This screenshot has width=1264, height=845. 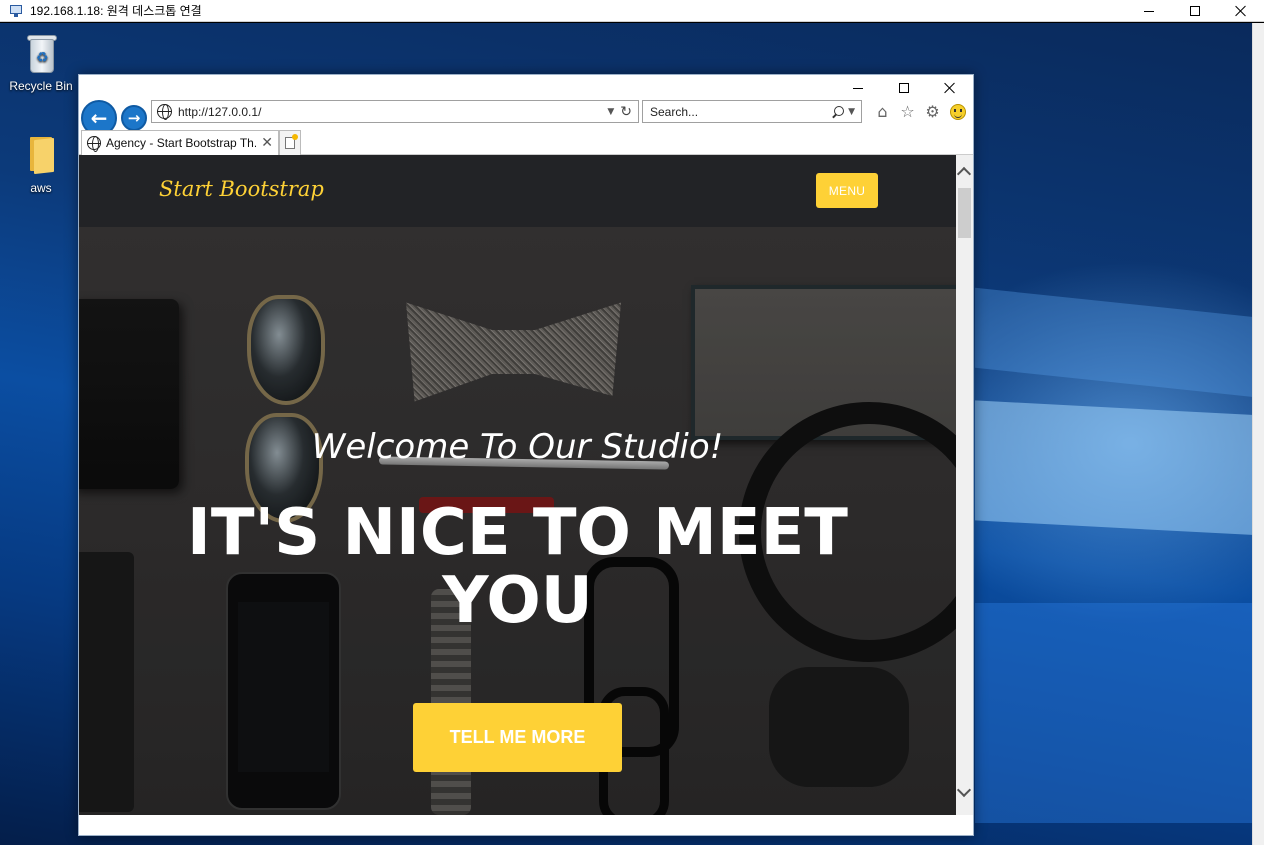 I want to click on desktop-icon-aws-folder: aws, so click(x=41, y=165).